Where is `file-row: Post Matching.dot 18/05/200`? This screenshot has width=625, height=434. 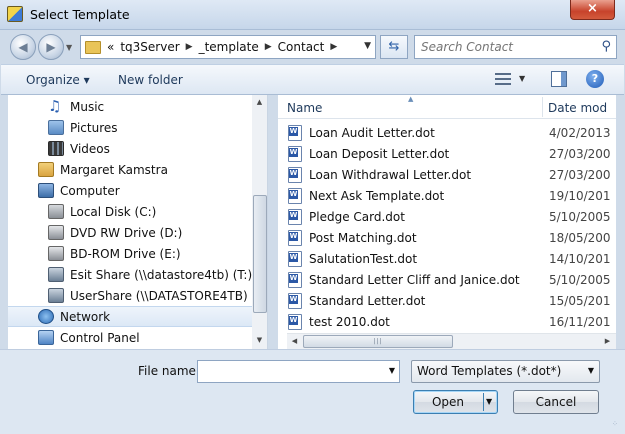 file-row: Post Matching.dot 18/05/200 is located at coordinates (447, 238).